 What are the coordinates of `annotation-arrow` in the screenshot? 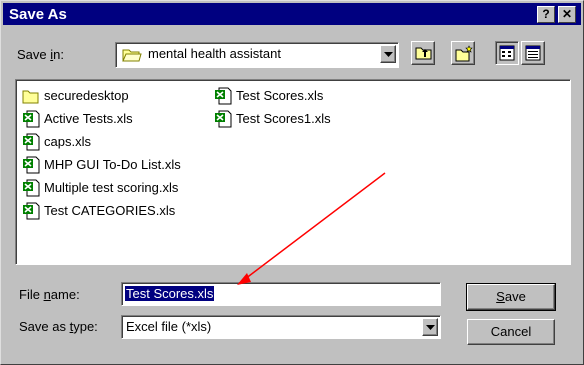 It's located at (311, 228).